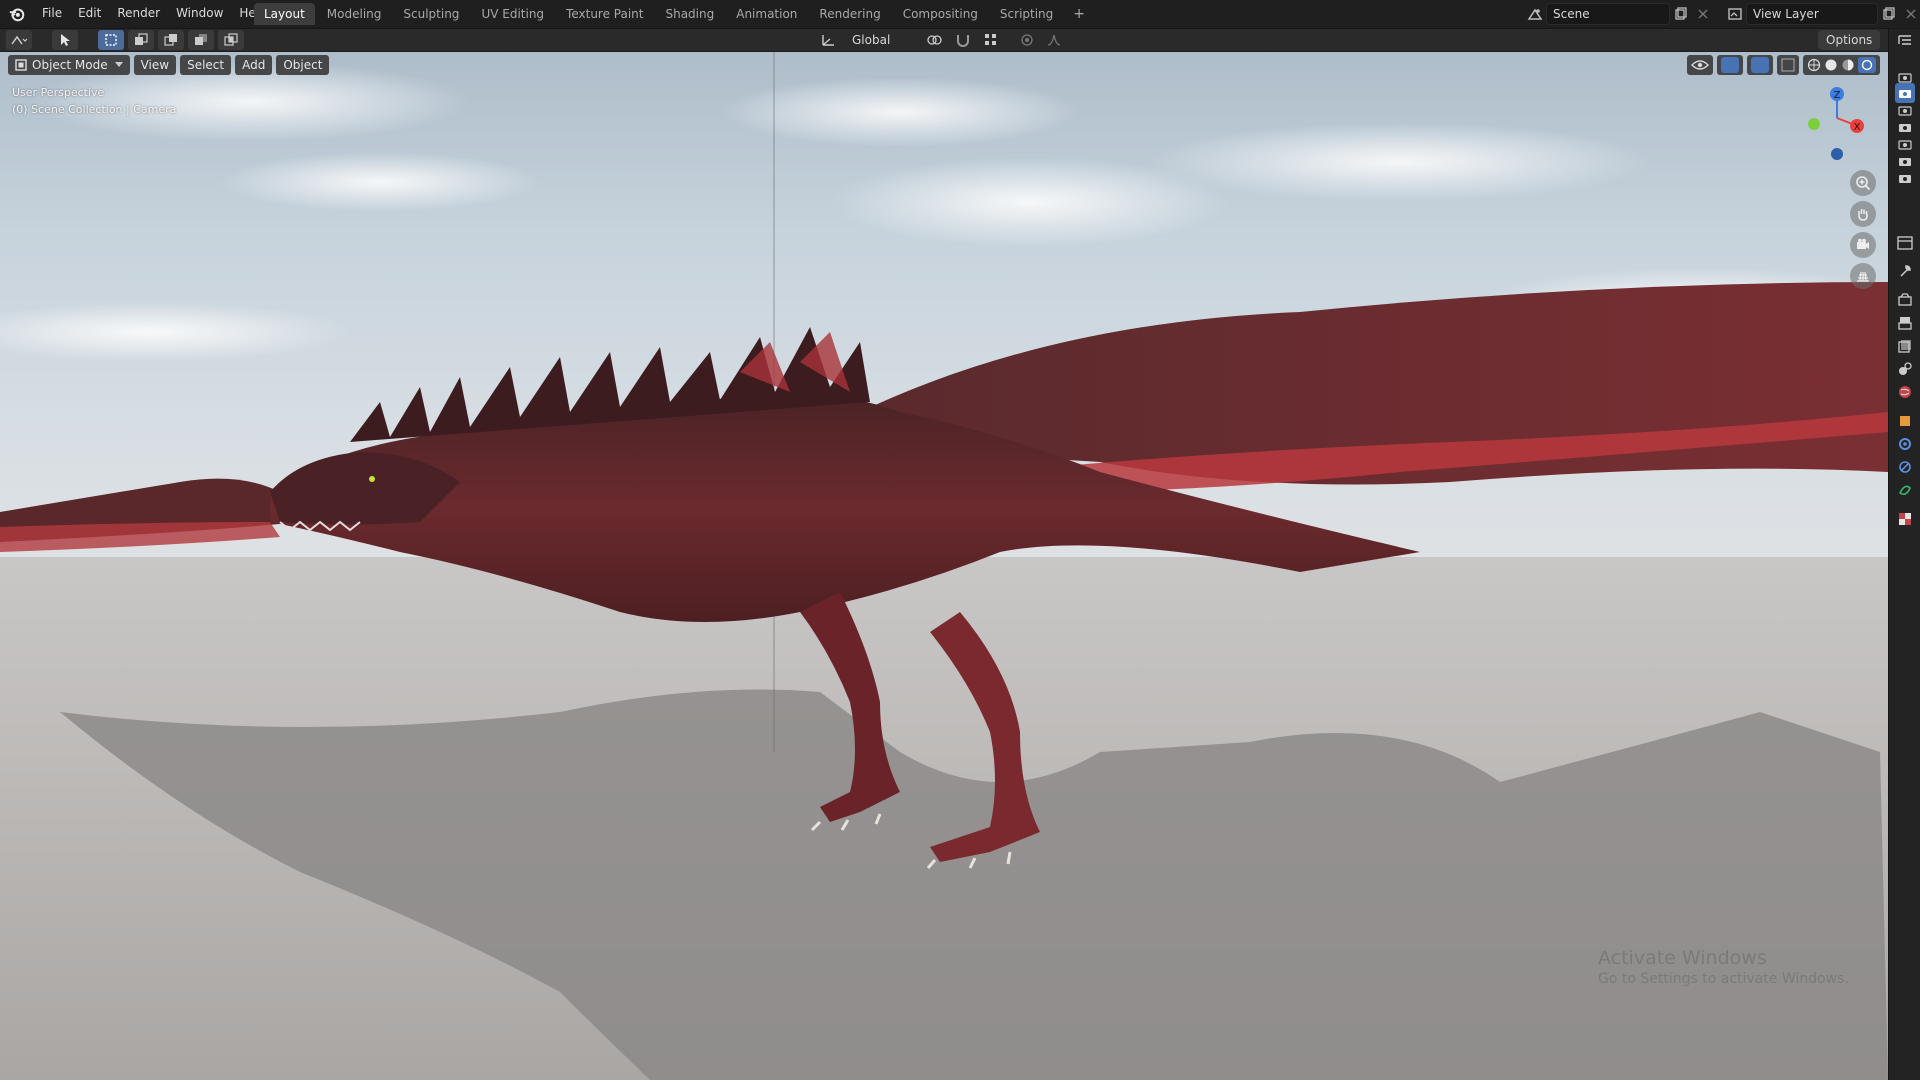 The image size is (1920, 1080). I want to click on navigation-gizmo: Z X, so click(1835, 120).